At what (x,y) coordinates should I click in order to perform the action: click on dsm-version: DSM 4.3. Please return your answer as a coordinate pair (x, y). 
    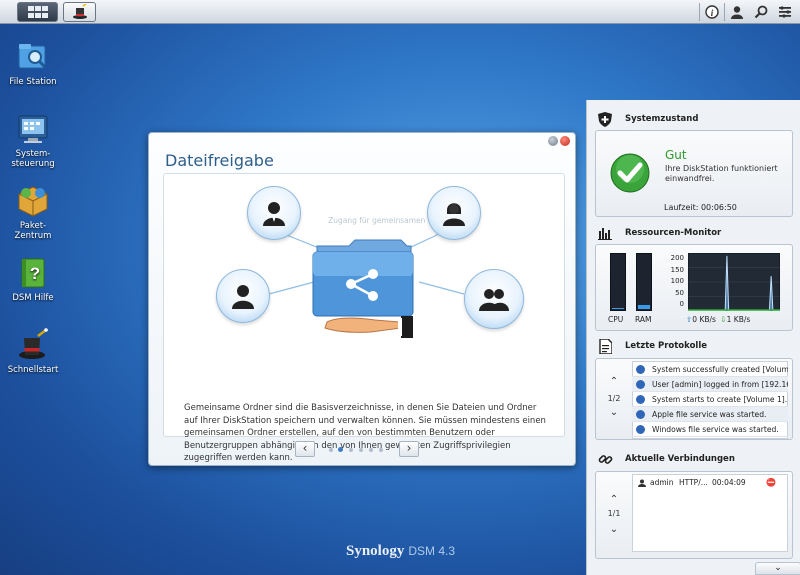
    Looking at the image, I should click on (432, 551).